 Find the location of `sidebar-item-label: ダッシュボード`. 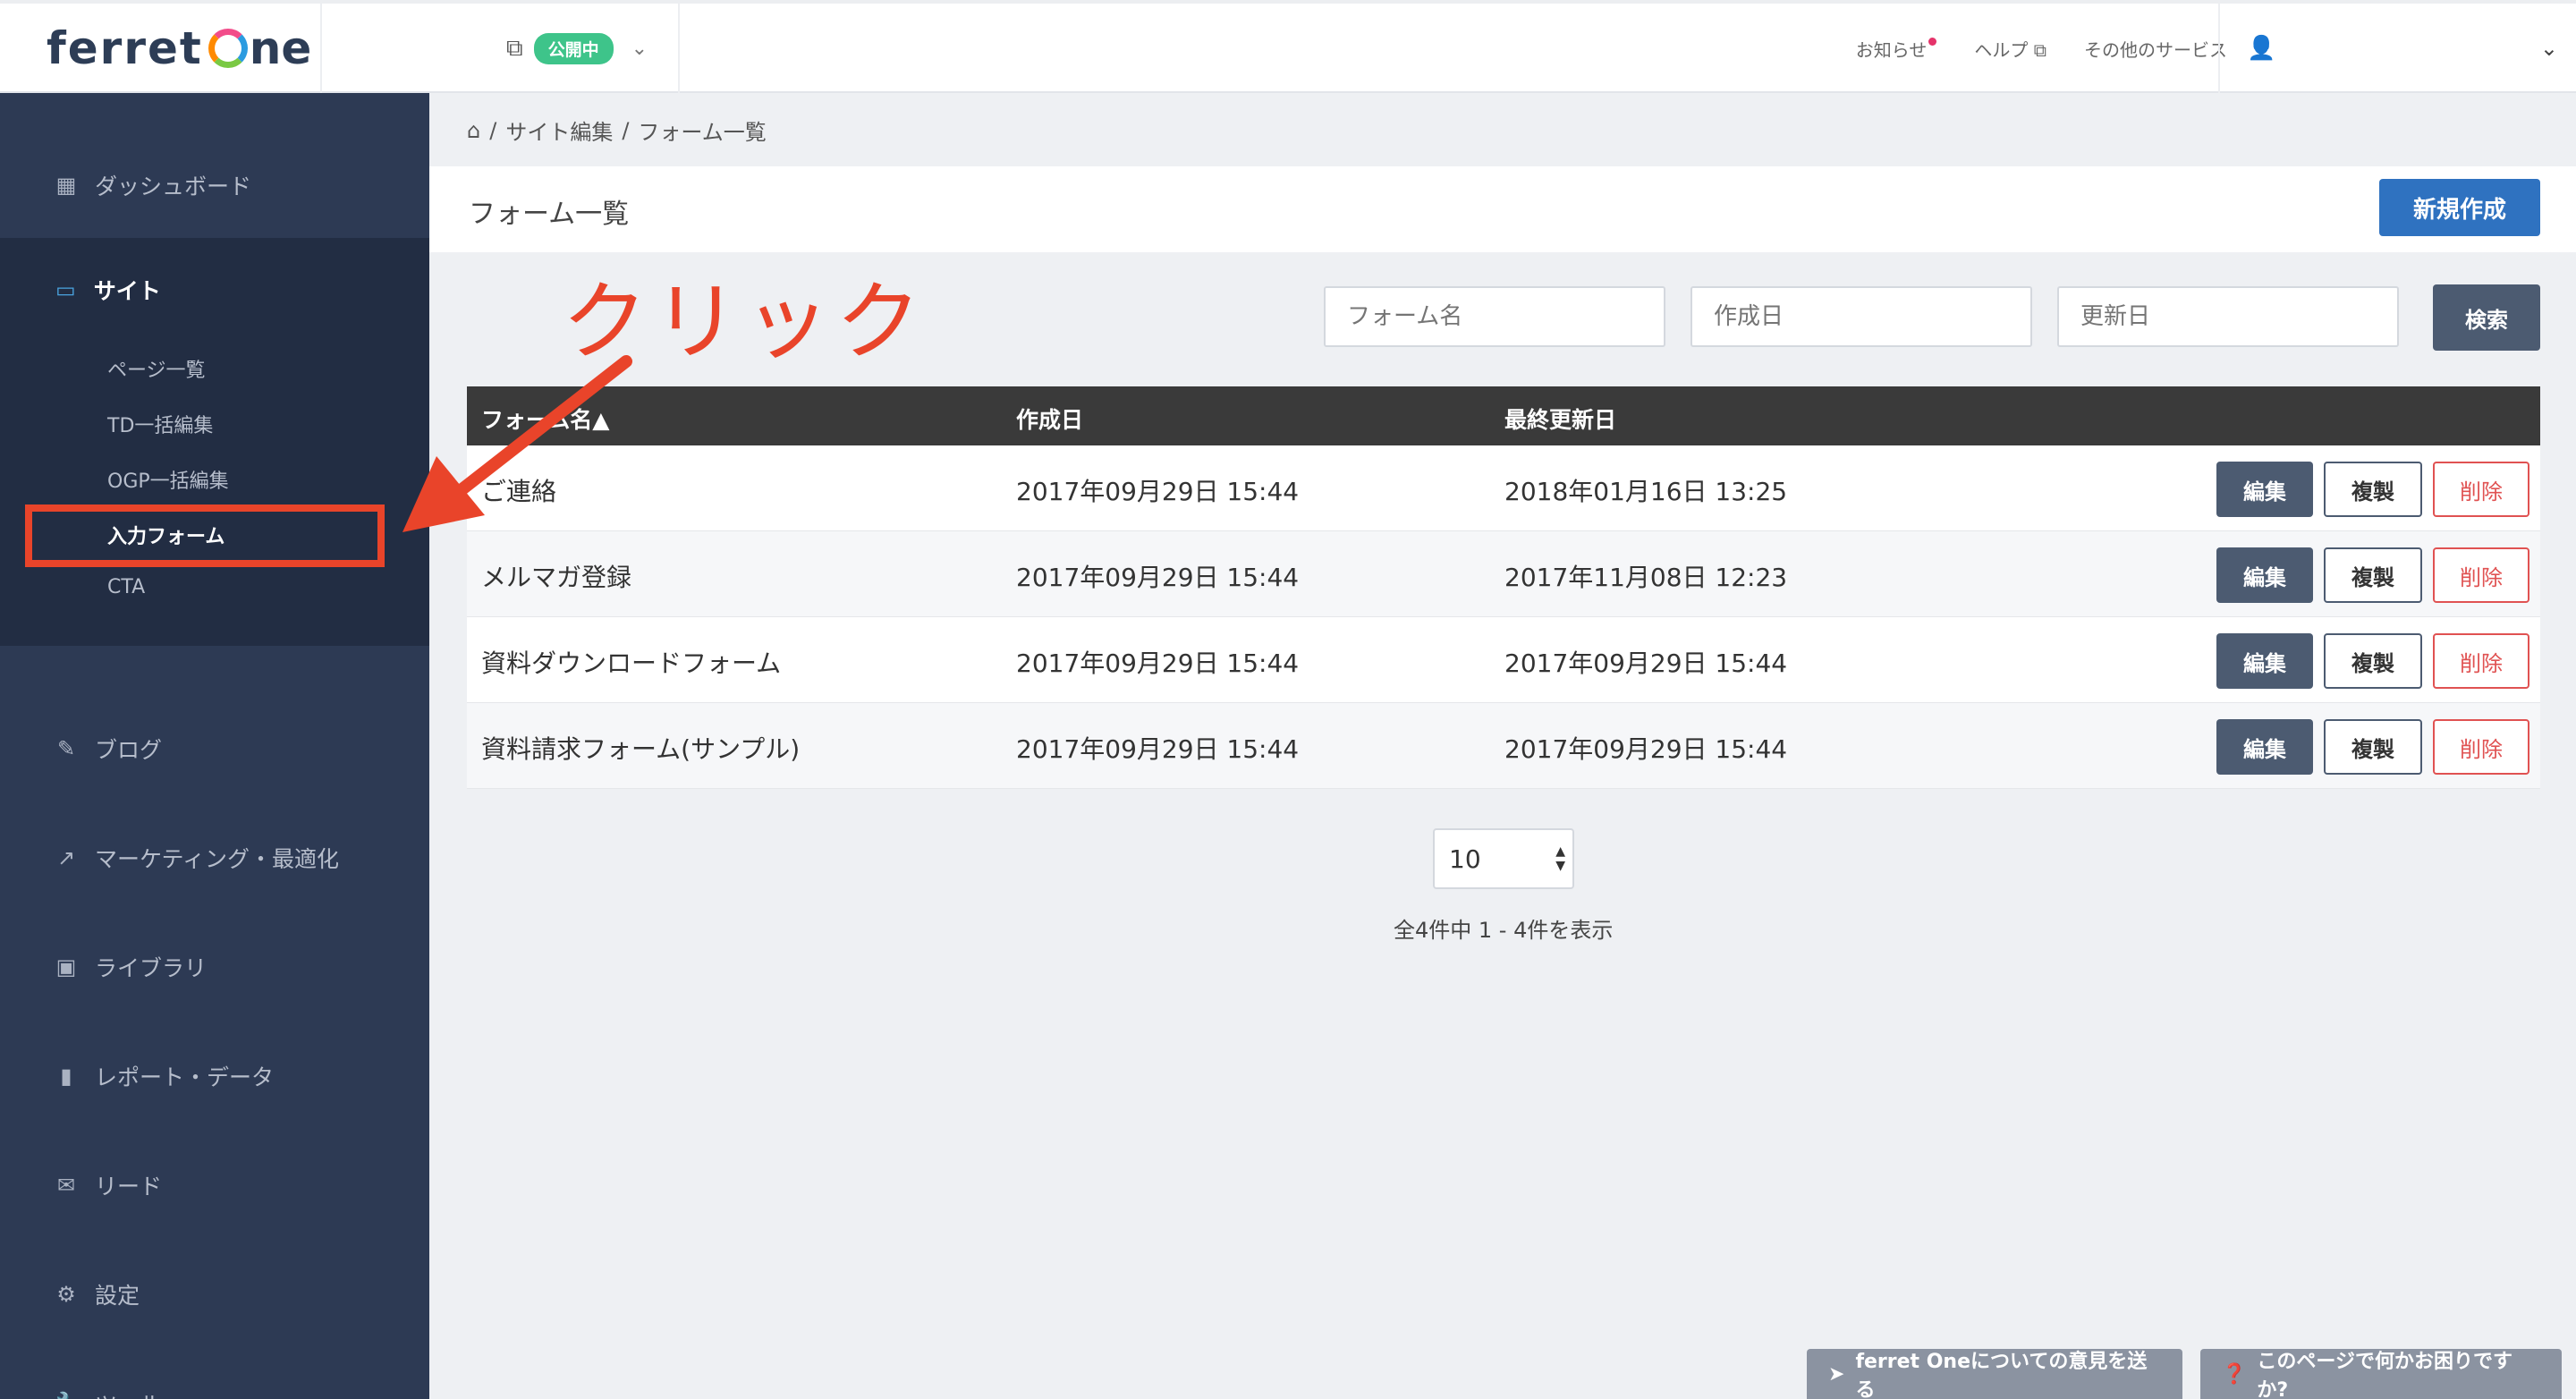

sidebar-item-label: ダッシュボード is located at coordinates (173, 186).